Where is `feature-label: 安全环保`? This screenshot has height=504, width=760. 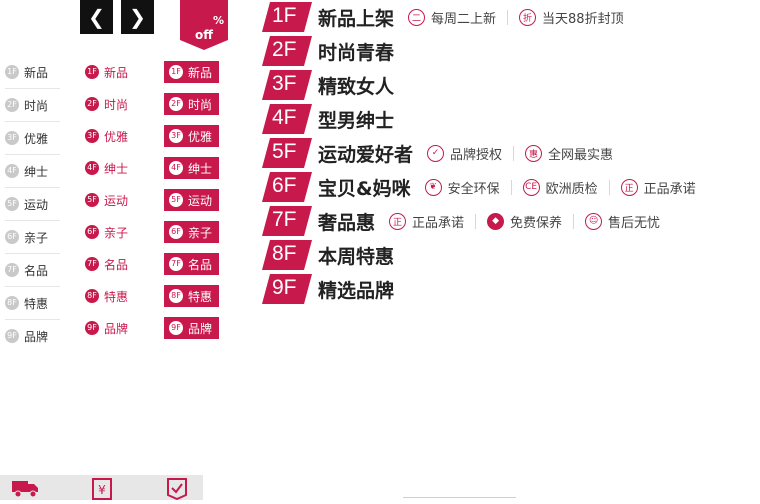
feature-label: 安全环保 is located at coordinates (473, 189).